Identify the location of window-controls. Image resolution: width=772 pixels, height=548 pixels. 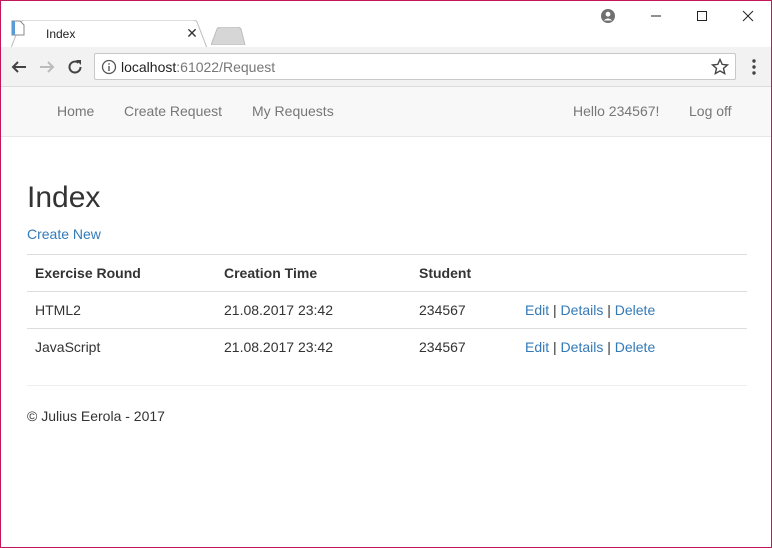
(702, 16).